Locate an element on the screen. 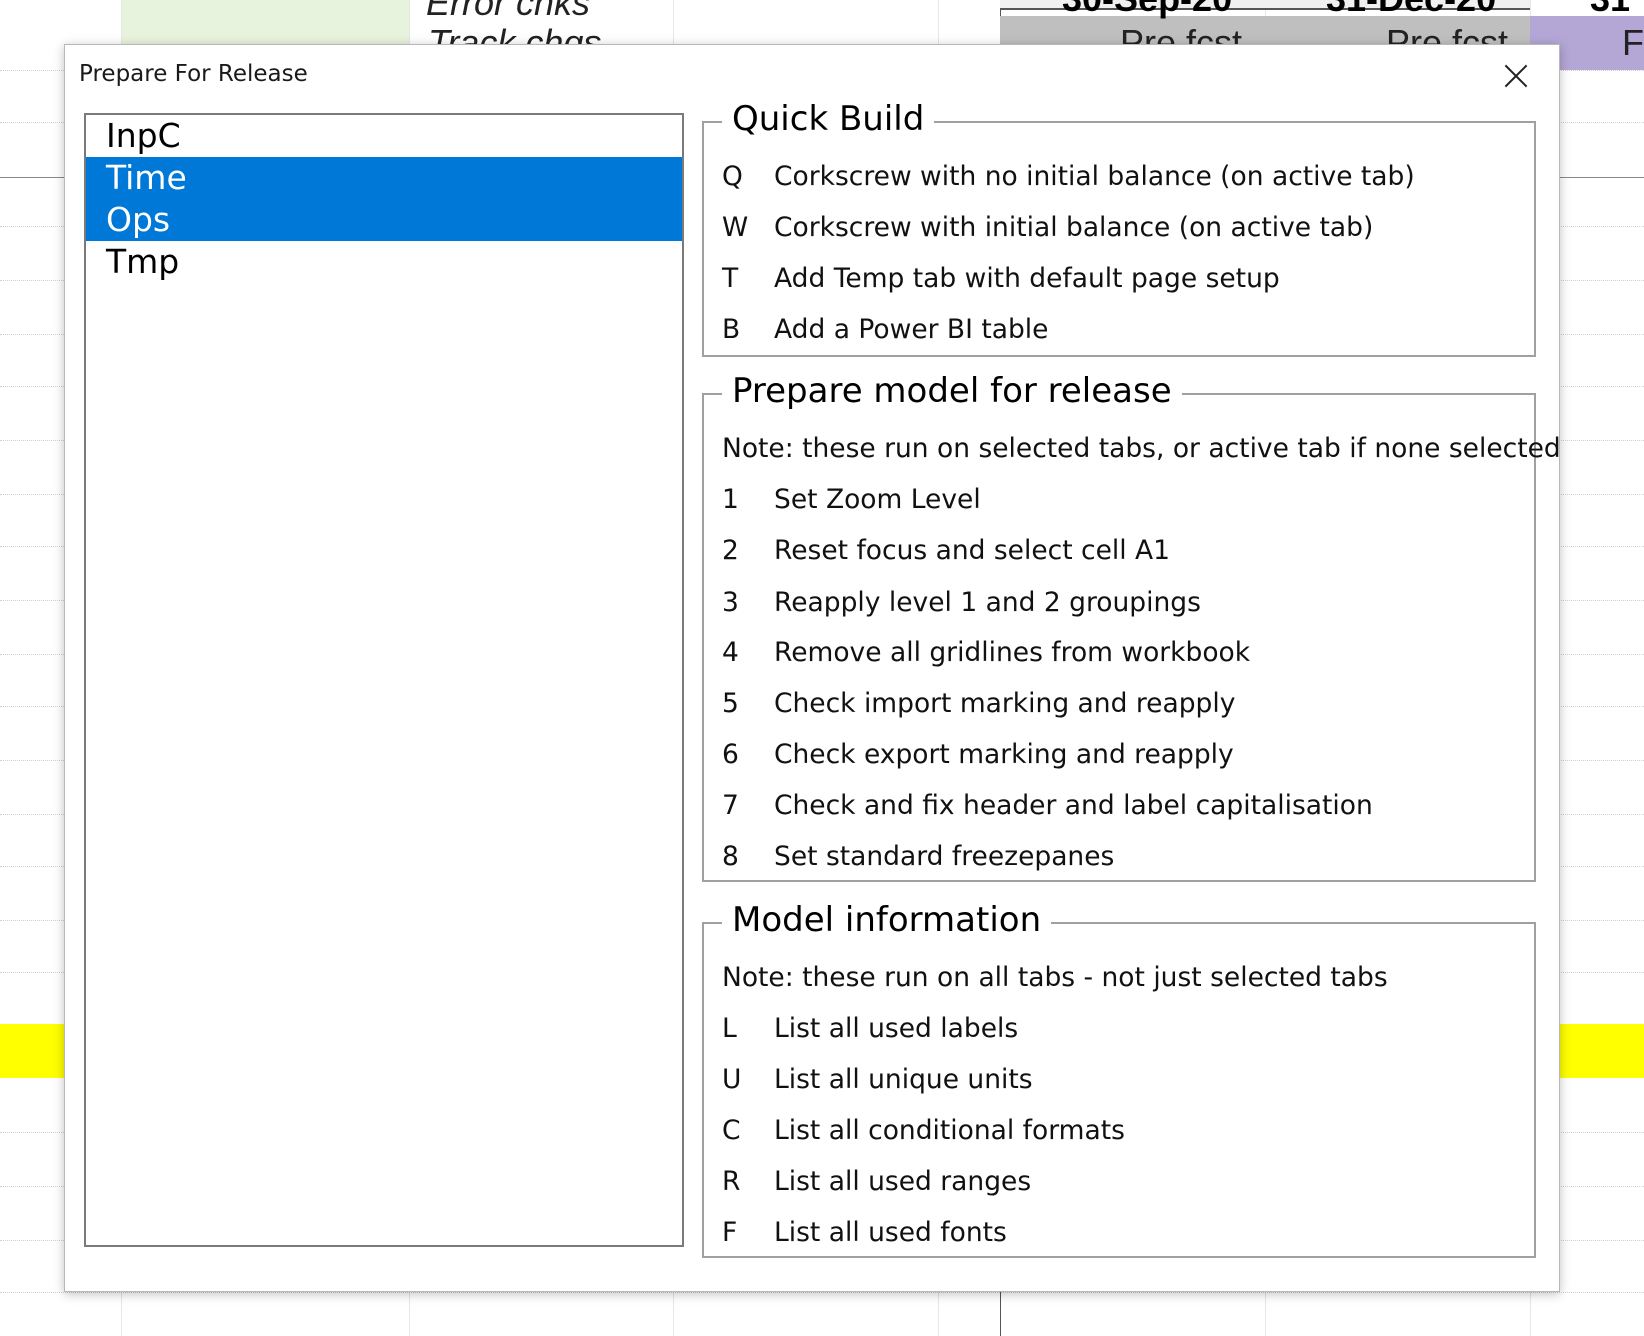  shortcut-key: R is located at coordinates (731, 1181).